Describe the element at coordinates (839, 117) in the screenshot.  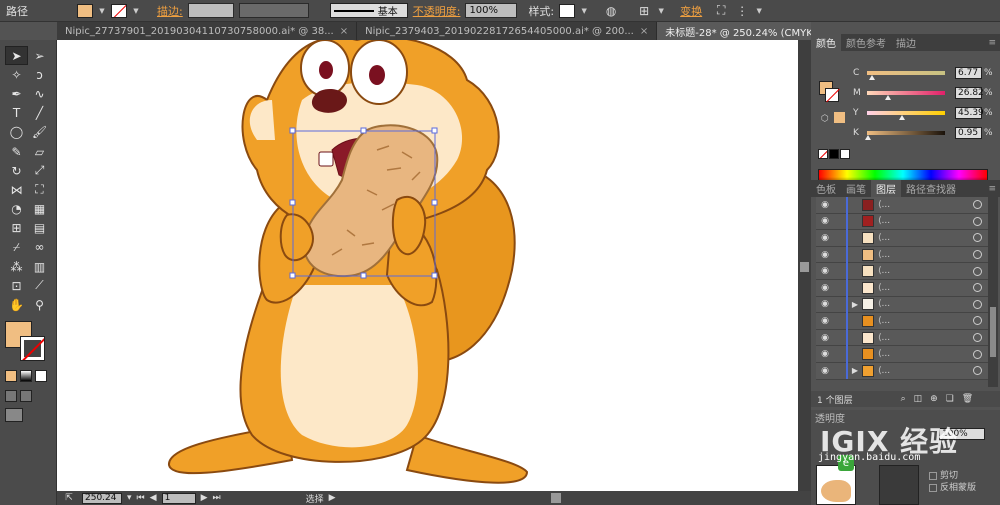
I see `gamut-swatch` at that location.